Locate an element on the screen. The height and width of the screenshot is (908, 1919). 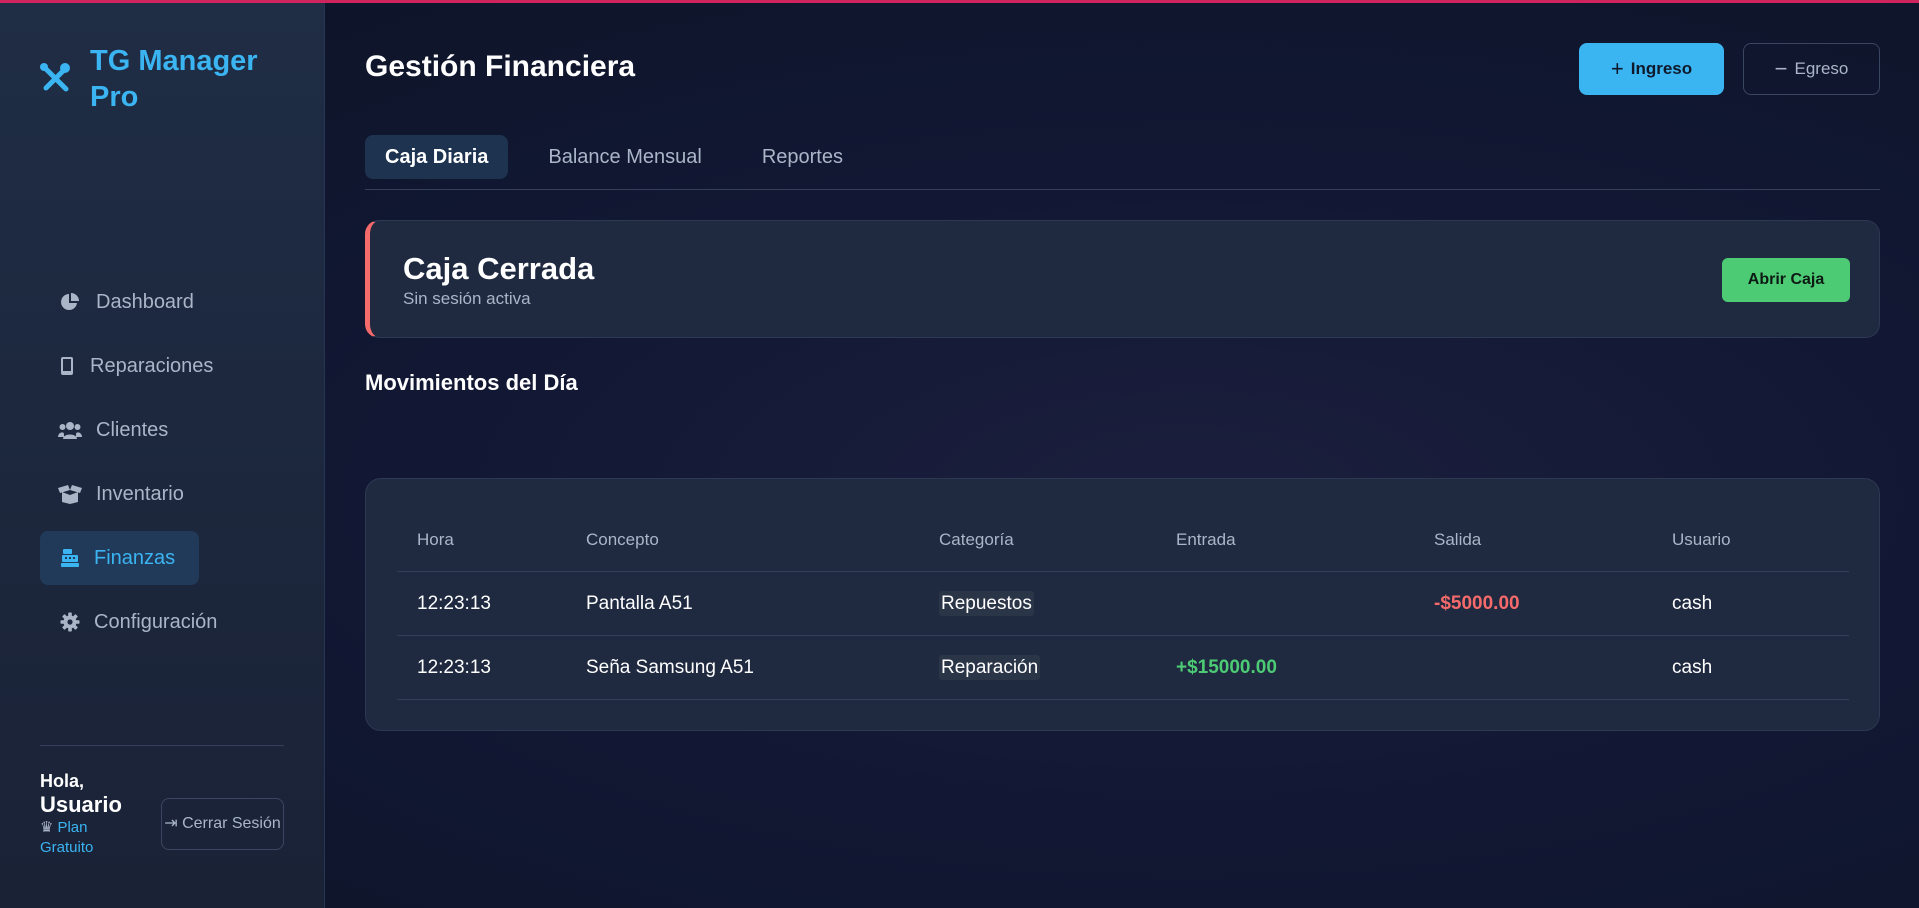
cell-entrada: +$15000.00 is located at coordinates (1226, 667).